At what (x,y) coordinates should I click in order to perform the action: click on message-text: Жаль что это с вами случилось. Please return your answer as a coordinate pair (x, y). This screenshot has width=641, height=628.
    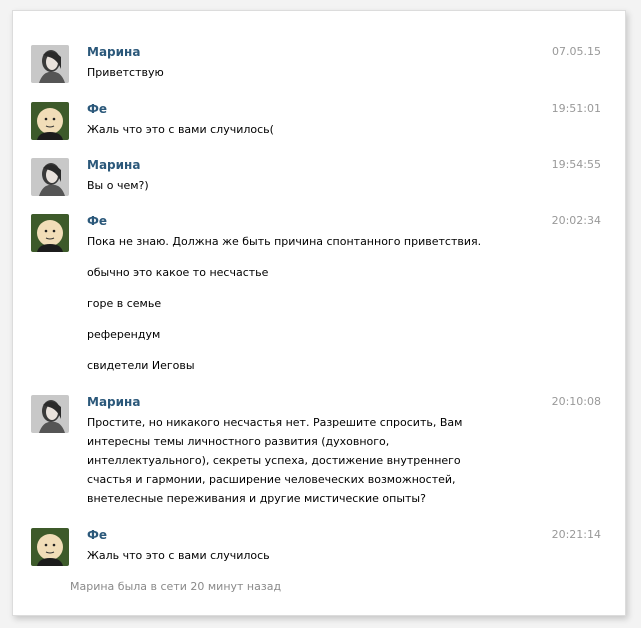
    Looking at the image, I should click on (178, 555).